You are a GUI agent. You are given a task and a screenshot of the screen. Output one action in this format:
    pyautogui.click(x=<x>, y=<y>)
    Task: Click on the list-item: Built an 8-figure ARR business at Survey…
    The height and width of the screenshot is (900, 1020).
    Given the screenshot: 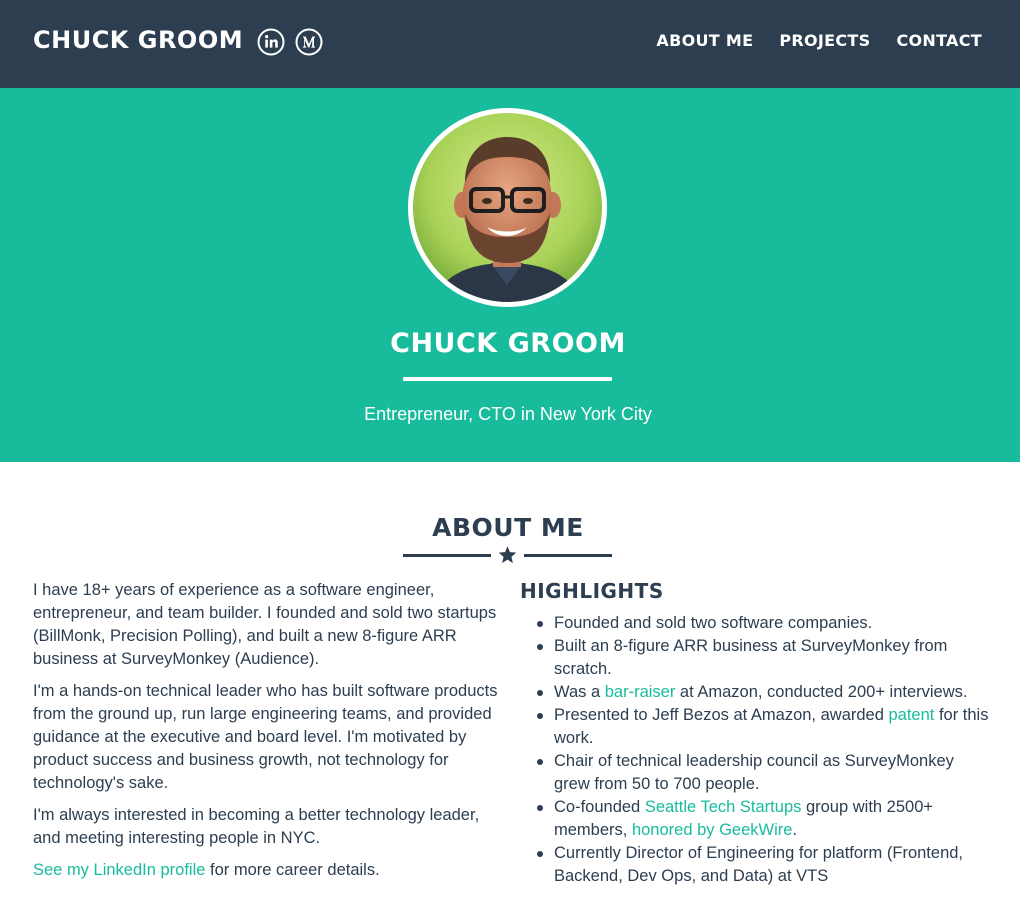 What is the action you would take?
    pyautogui.click(x=765, y=658)
    